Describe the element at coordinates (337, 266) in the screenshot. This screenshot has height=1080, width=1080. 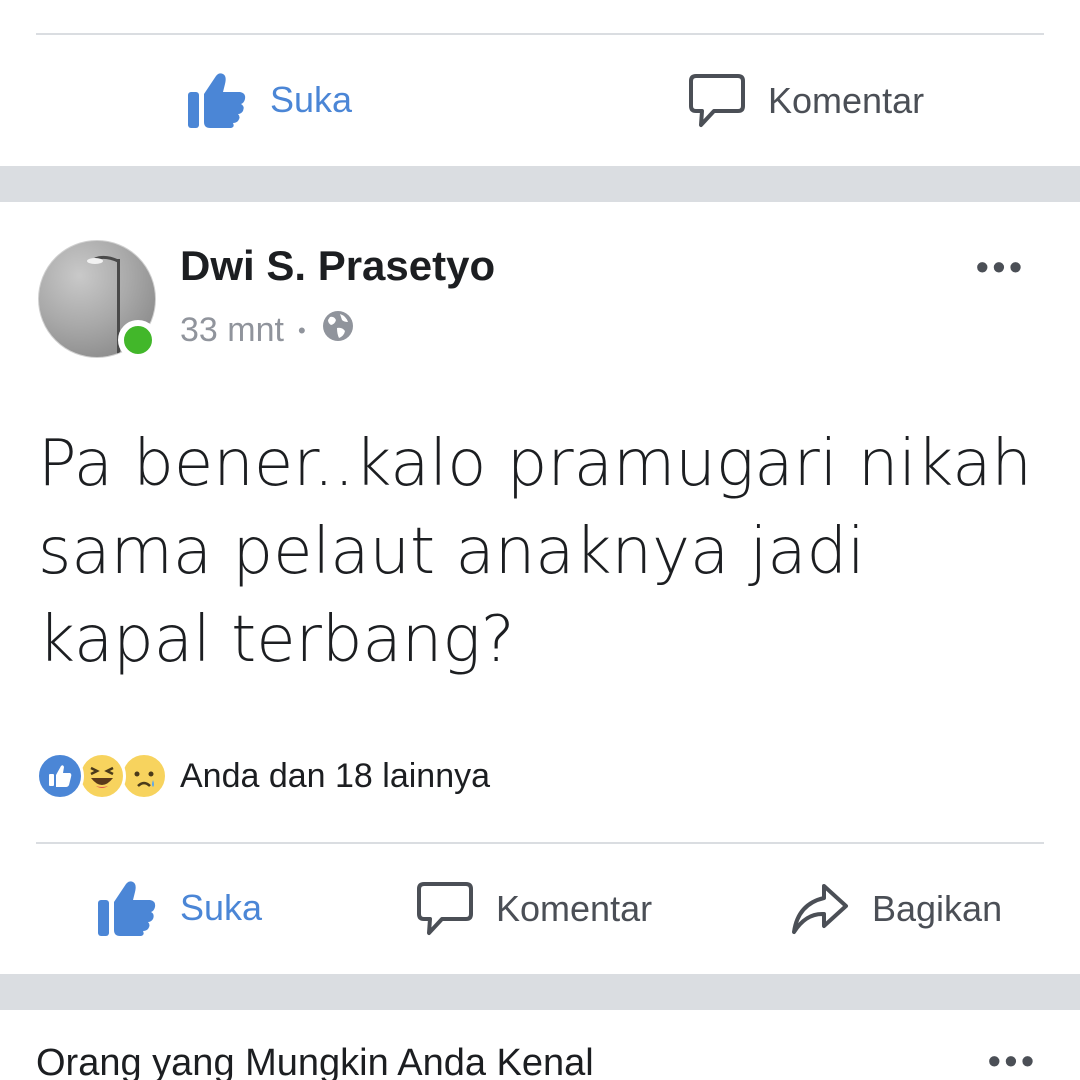
I see `post-author-name: Dwi S. Prasetyo` at that location.